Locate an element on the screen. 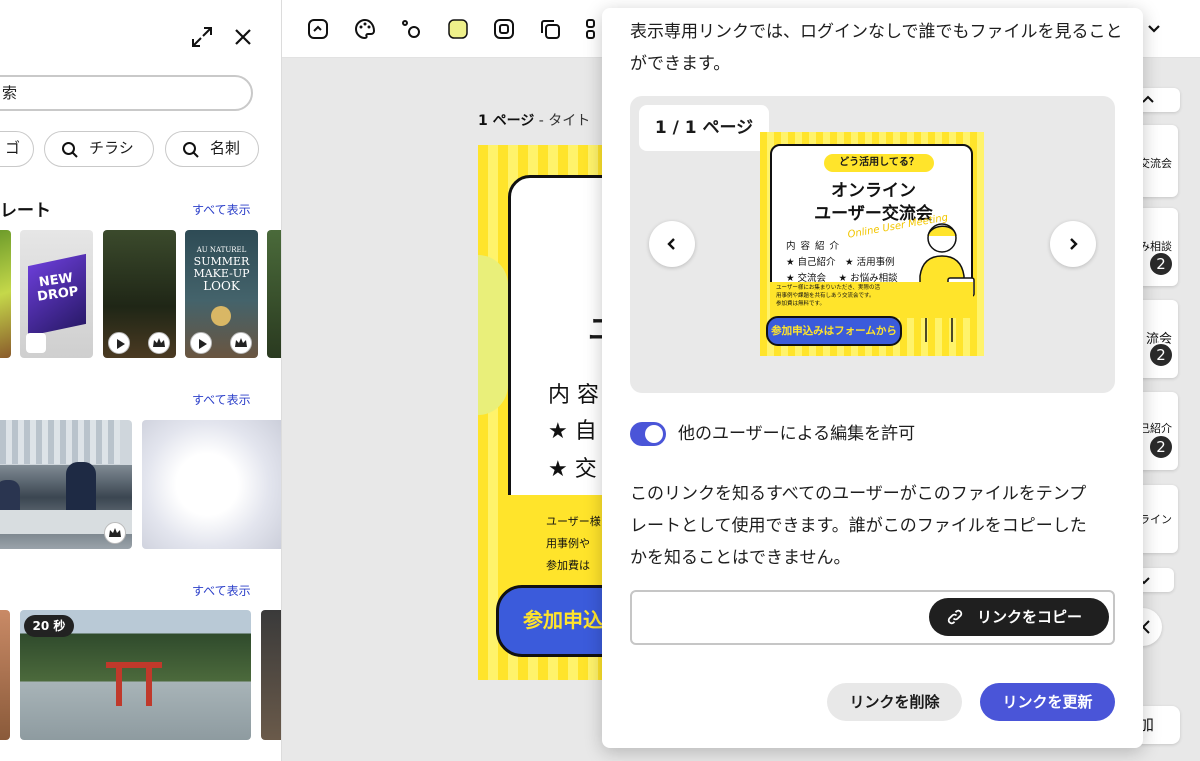 This screenshot has width=1200, height=761. next-page-button is located at coordinates (1073, 244).